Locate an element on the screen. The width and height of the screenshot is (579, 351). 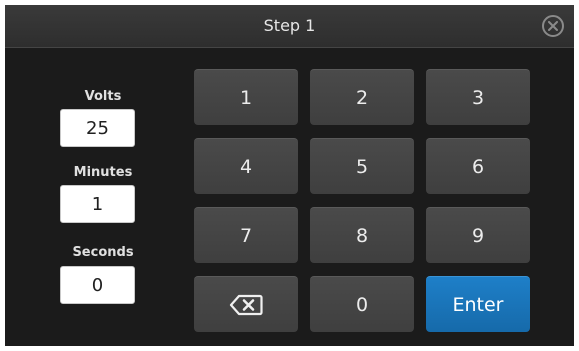
backspace-icon is located at coordinates (246, 305).